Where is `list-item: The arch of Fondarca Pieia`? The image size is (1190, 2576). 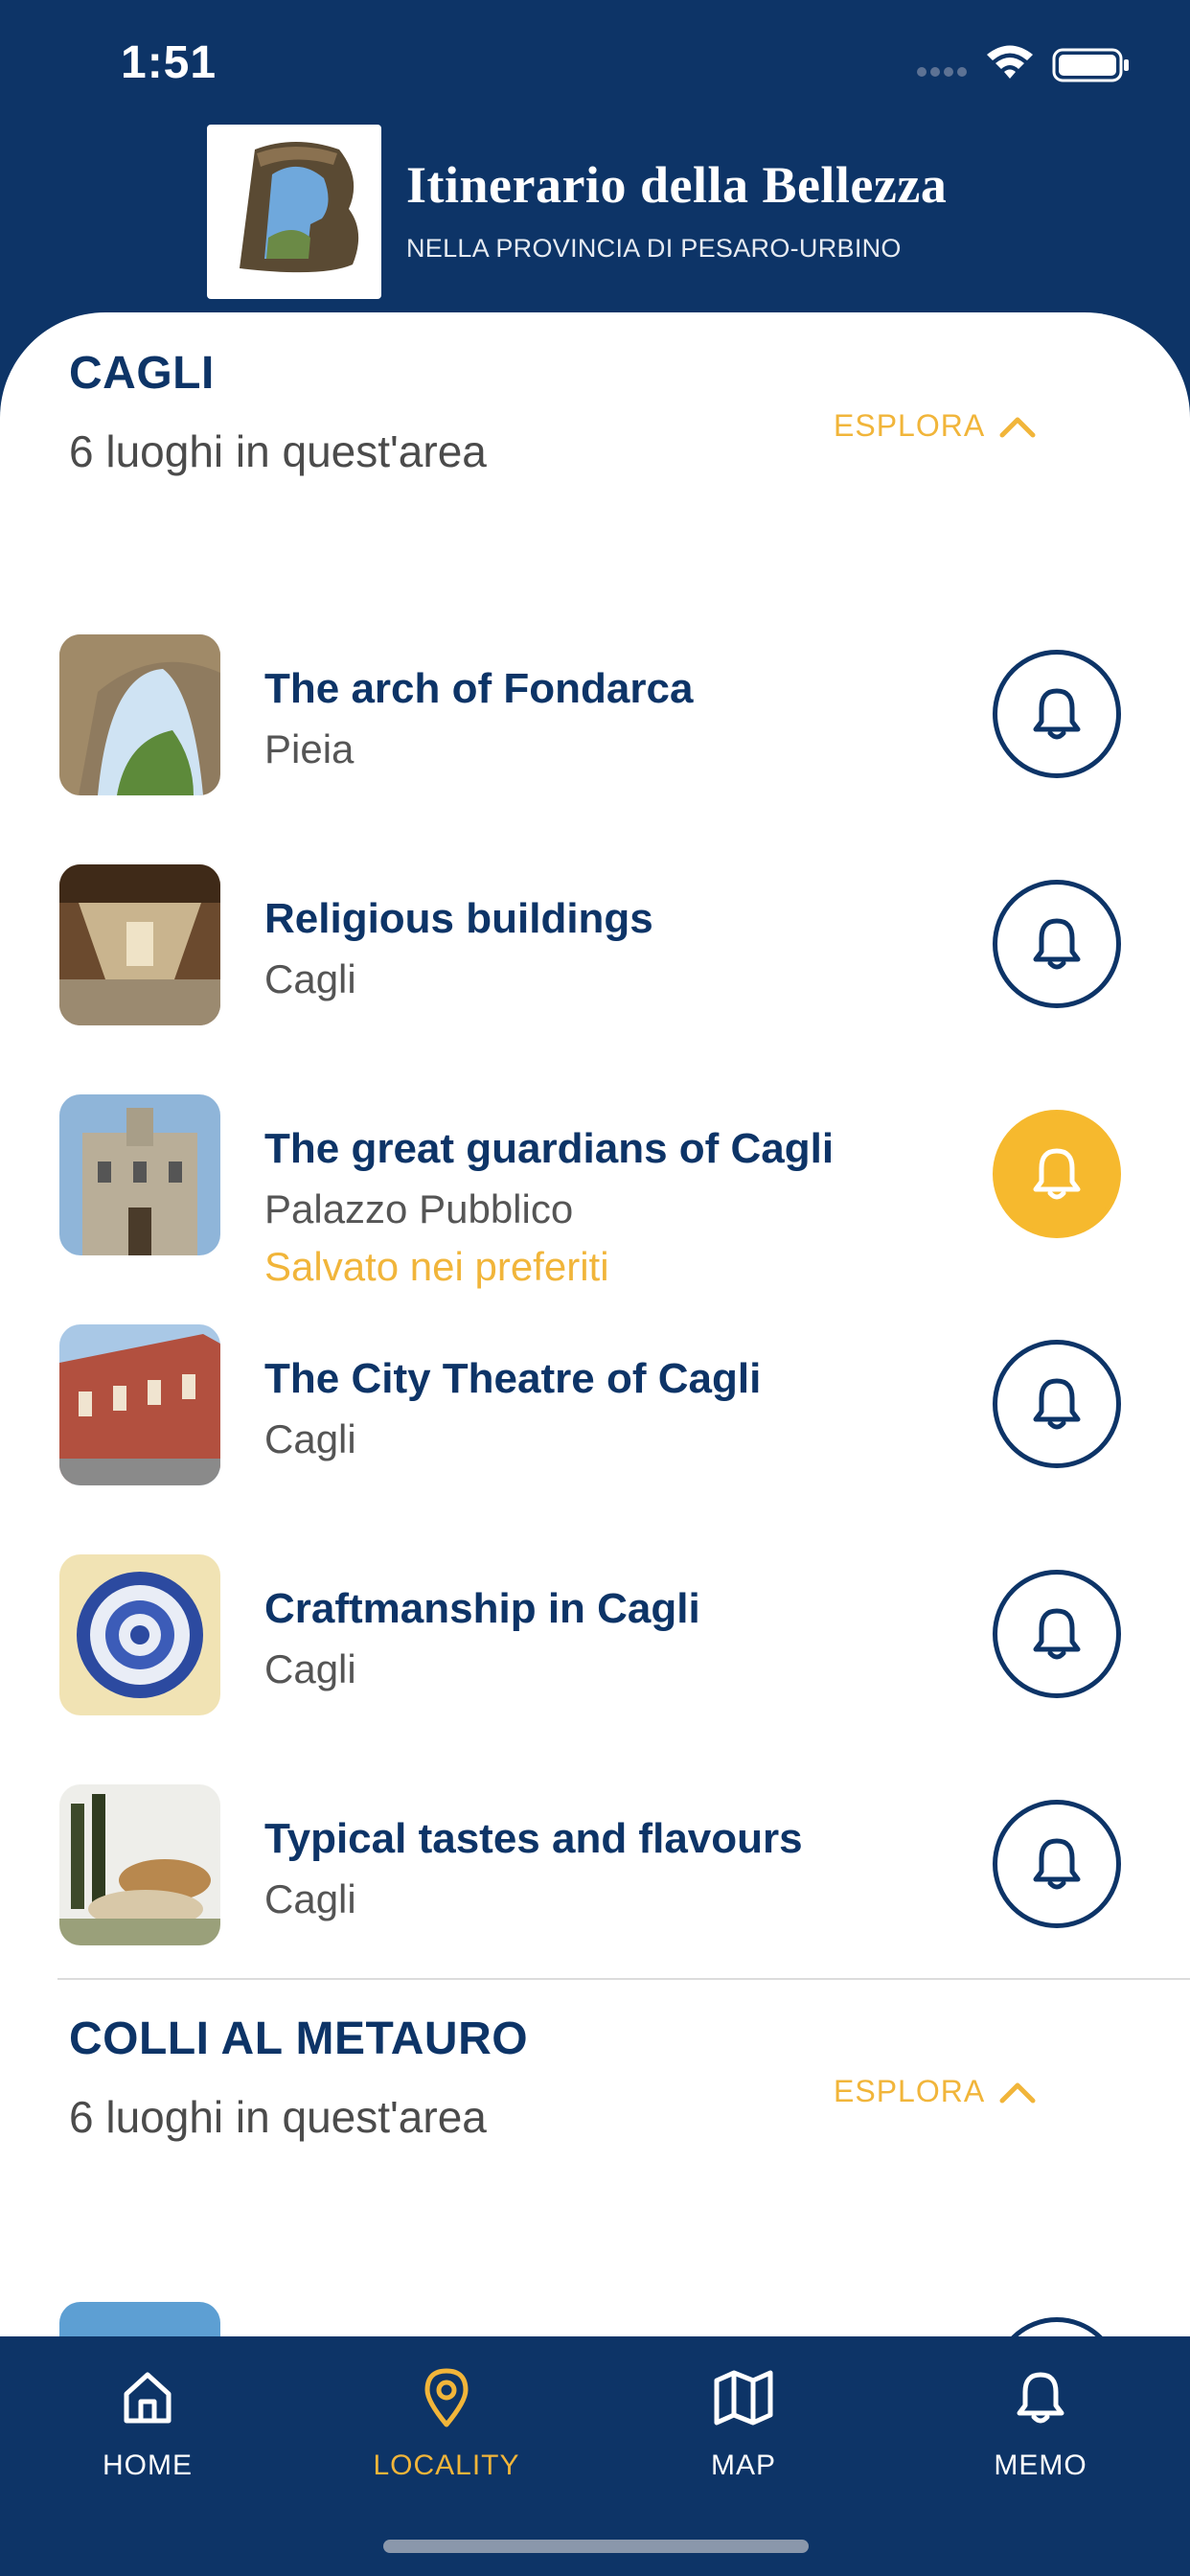 list-item: The arch of Fondarca Pieia is located at coordinates (595, 749).